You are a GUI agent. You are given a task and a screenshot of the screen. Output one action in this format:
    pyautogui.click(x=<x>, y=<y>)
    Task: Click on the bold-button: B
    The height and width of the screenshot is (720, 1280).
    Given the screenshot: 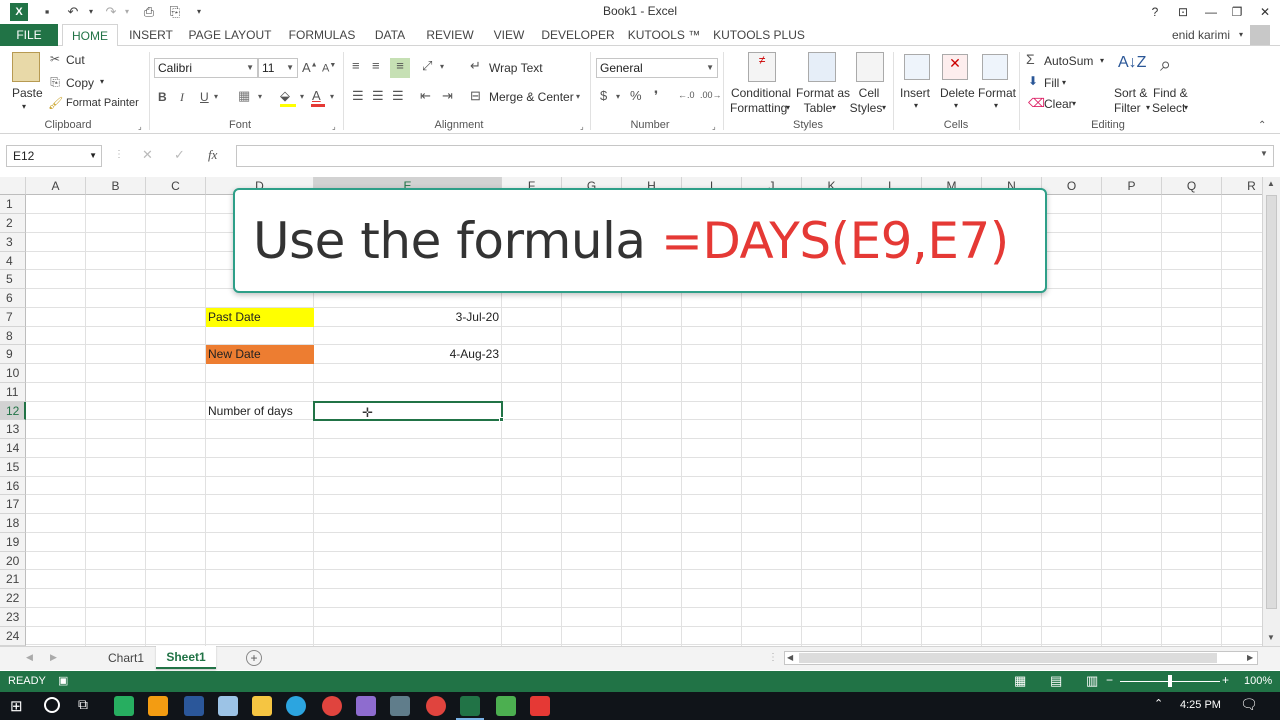 What is the action you would take?
    pyautogui.click(x=162, y=97)
    